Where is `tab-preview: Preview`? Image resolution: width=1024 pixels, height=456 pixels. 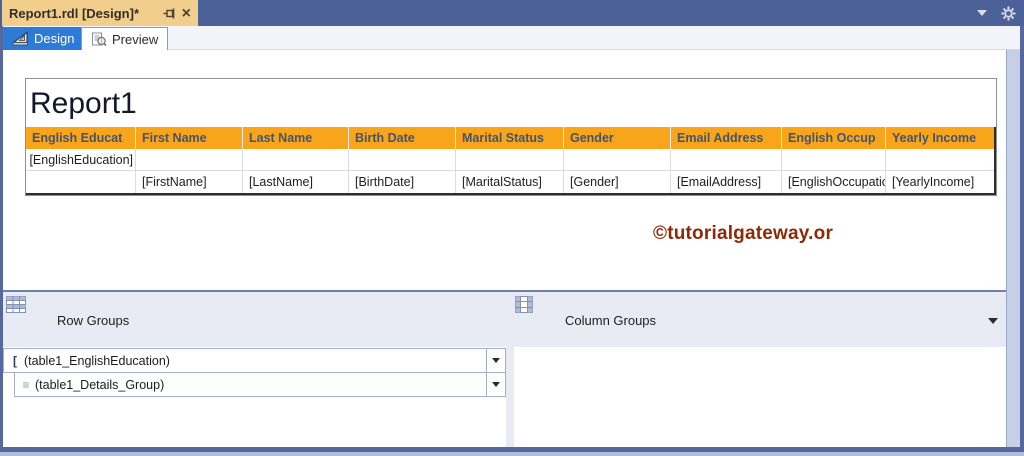
tab-preview: Preview is located at coordinates (125, 38).